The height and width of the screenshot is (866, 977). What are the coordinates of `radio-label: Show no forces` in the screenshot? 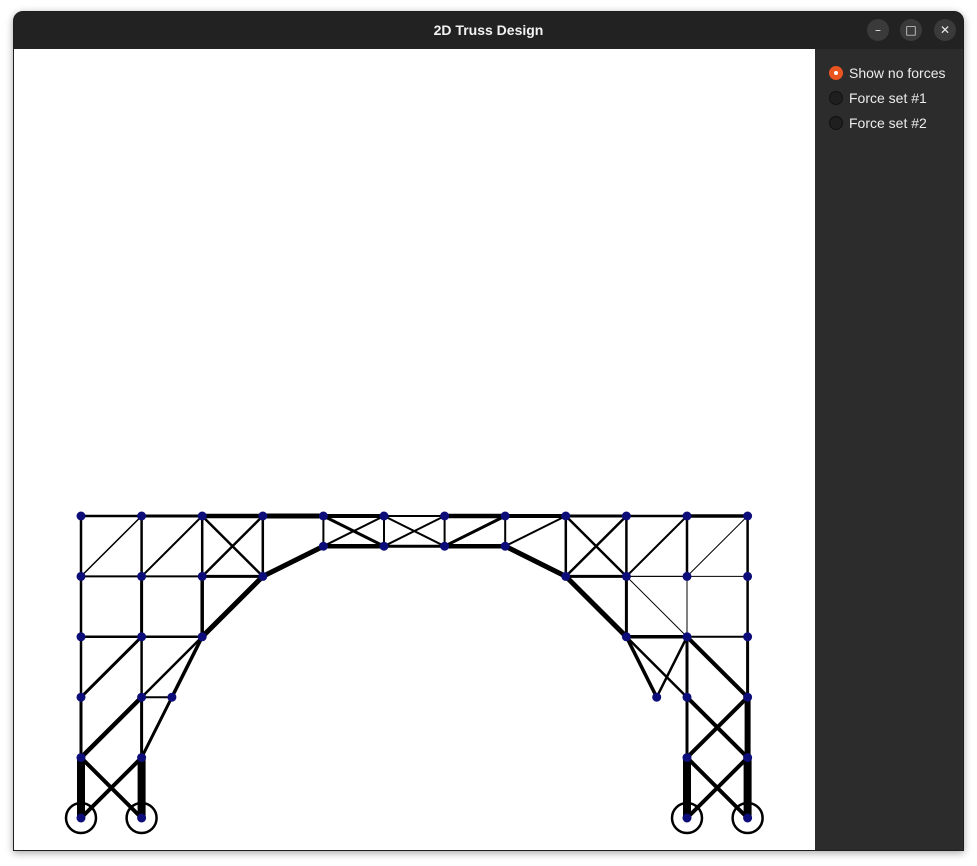 It's located at (897, 73).